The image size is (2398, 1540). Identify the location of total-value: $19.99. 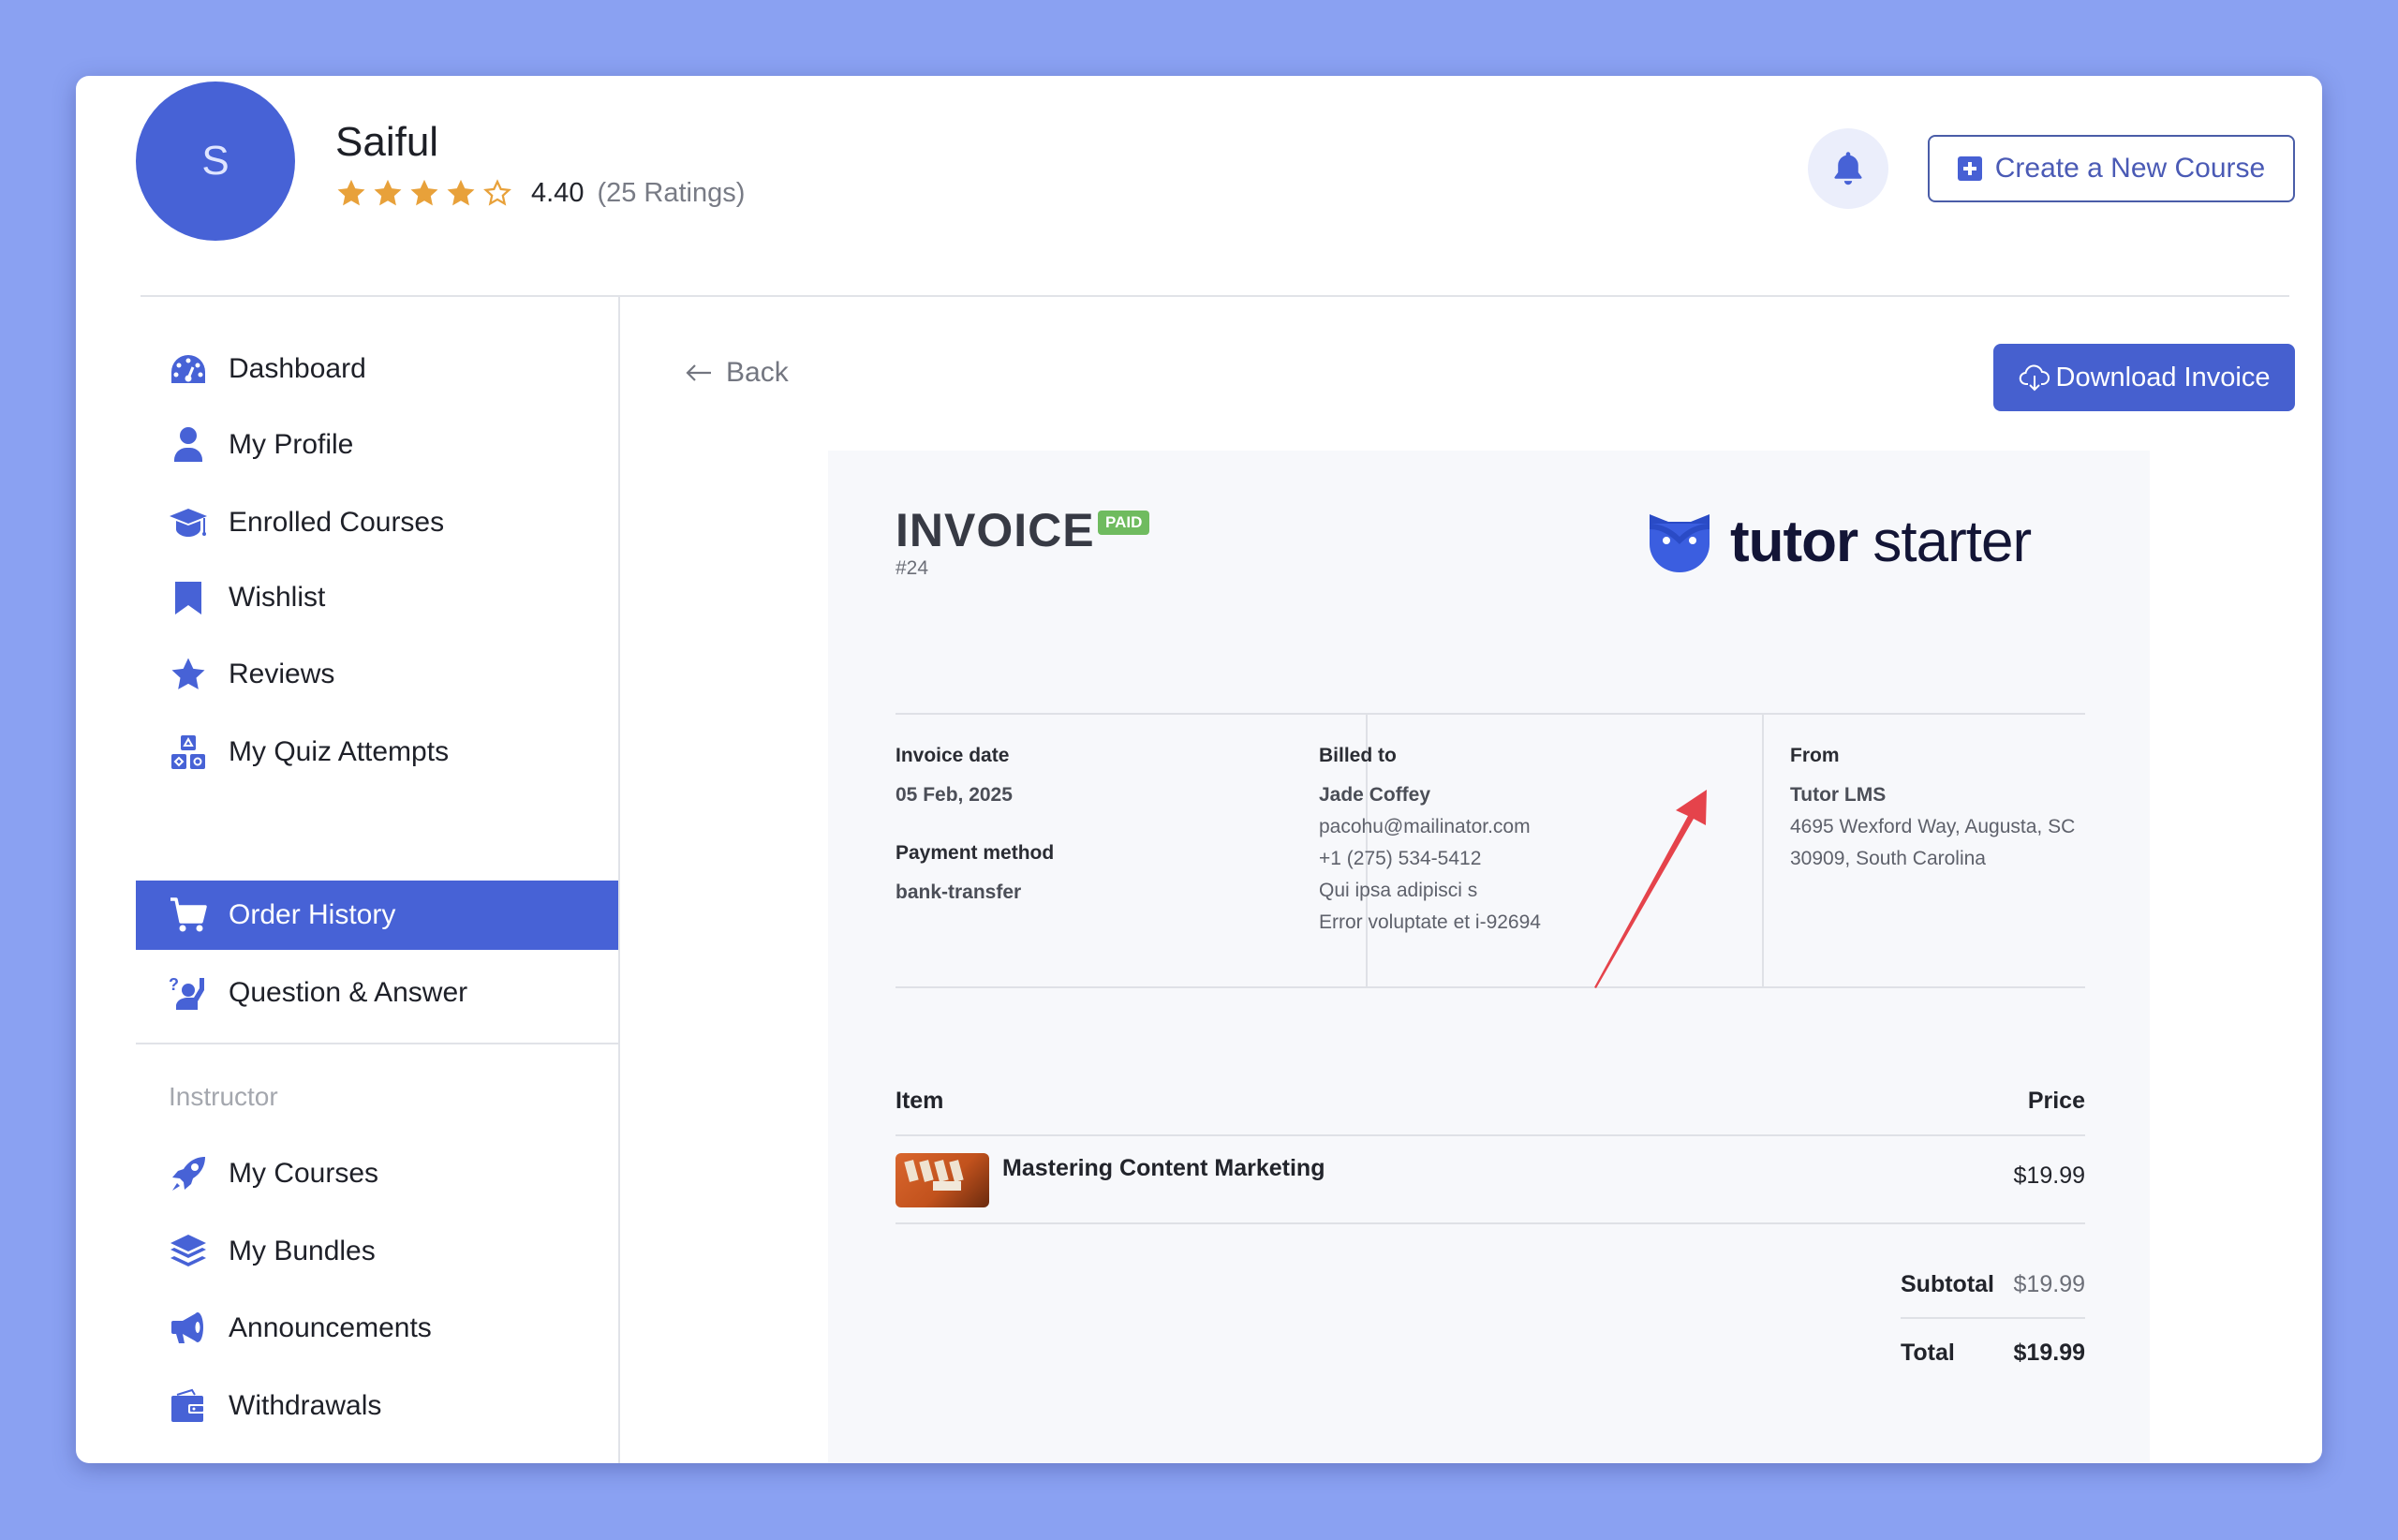
(2049, 1353).